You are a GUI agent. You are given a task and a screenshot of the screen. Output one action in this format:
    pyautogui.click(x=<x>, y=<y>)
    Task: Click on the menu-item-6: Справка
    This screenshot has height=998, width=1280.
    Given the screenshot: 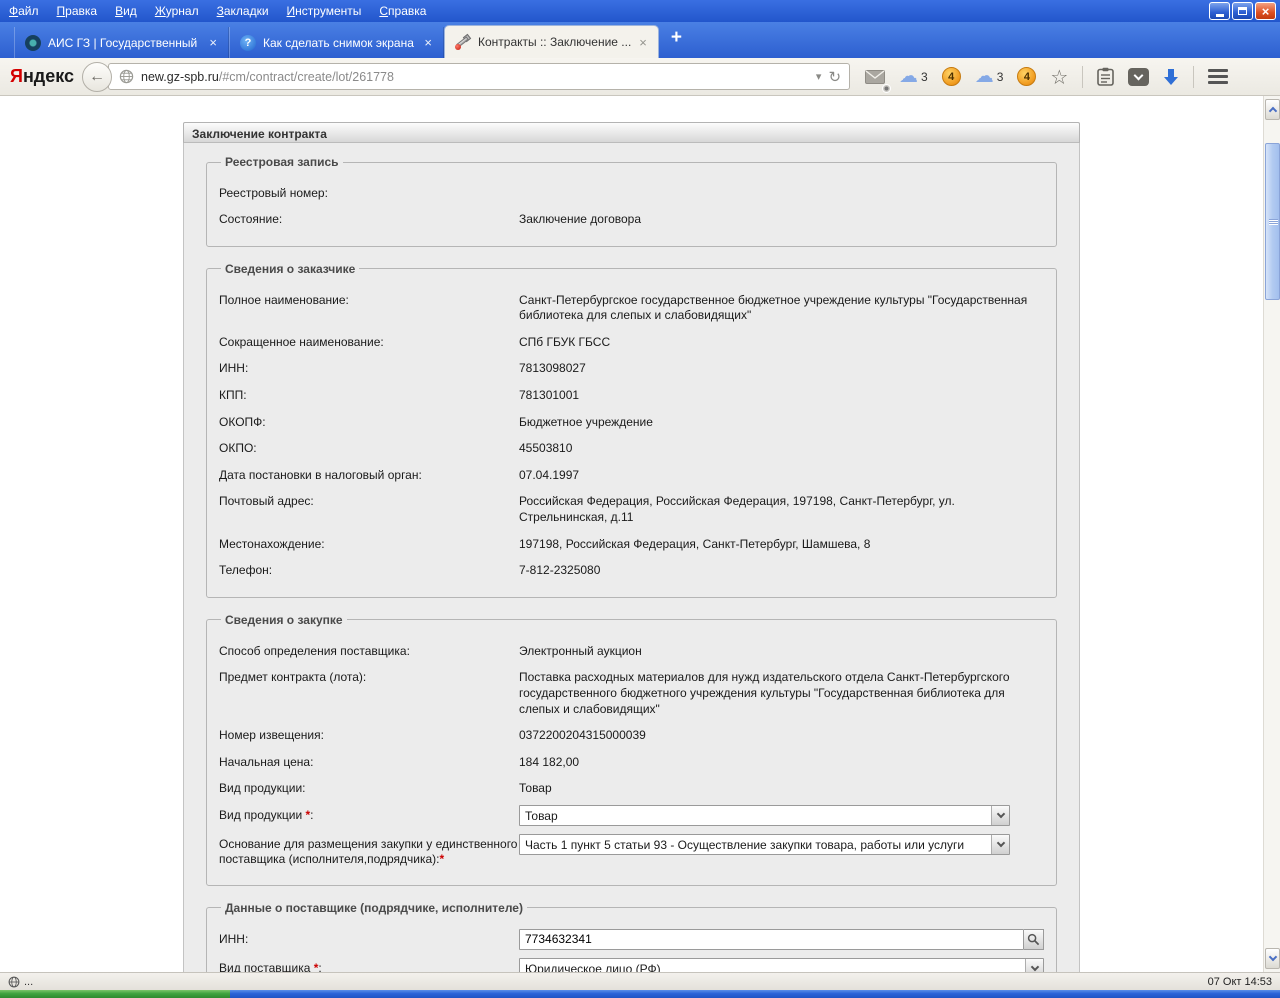 What is the action you would take?
    pyautogui.click(x=402, y=11)
    